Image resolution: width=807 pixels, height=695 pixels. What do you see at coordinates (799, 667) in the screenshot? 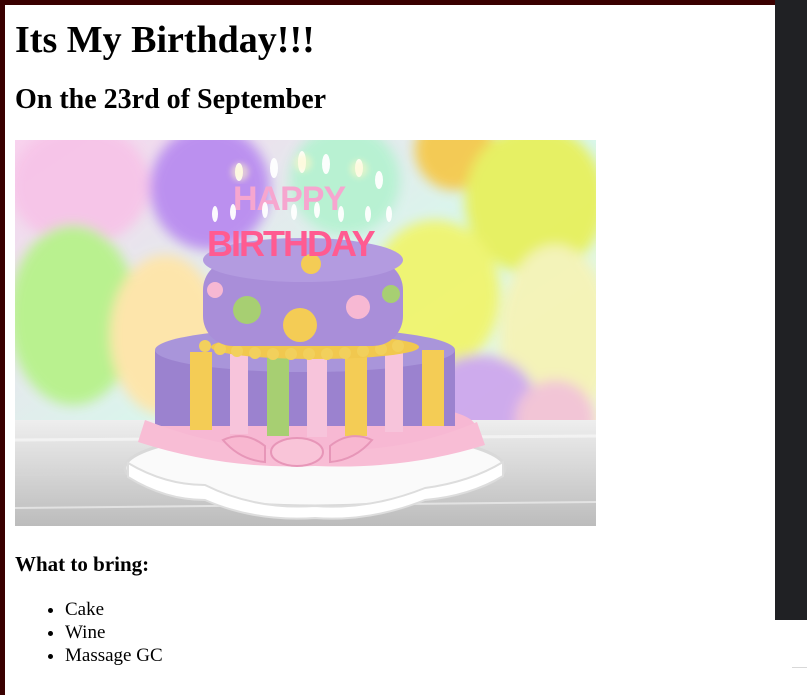
I see `corner-divider` at bounding box center [799, 667].